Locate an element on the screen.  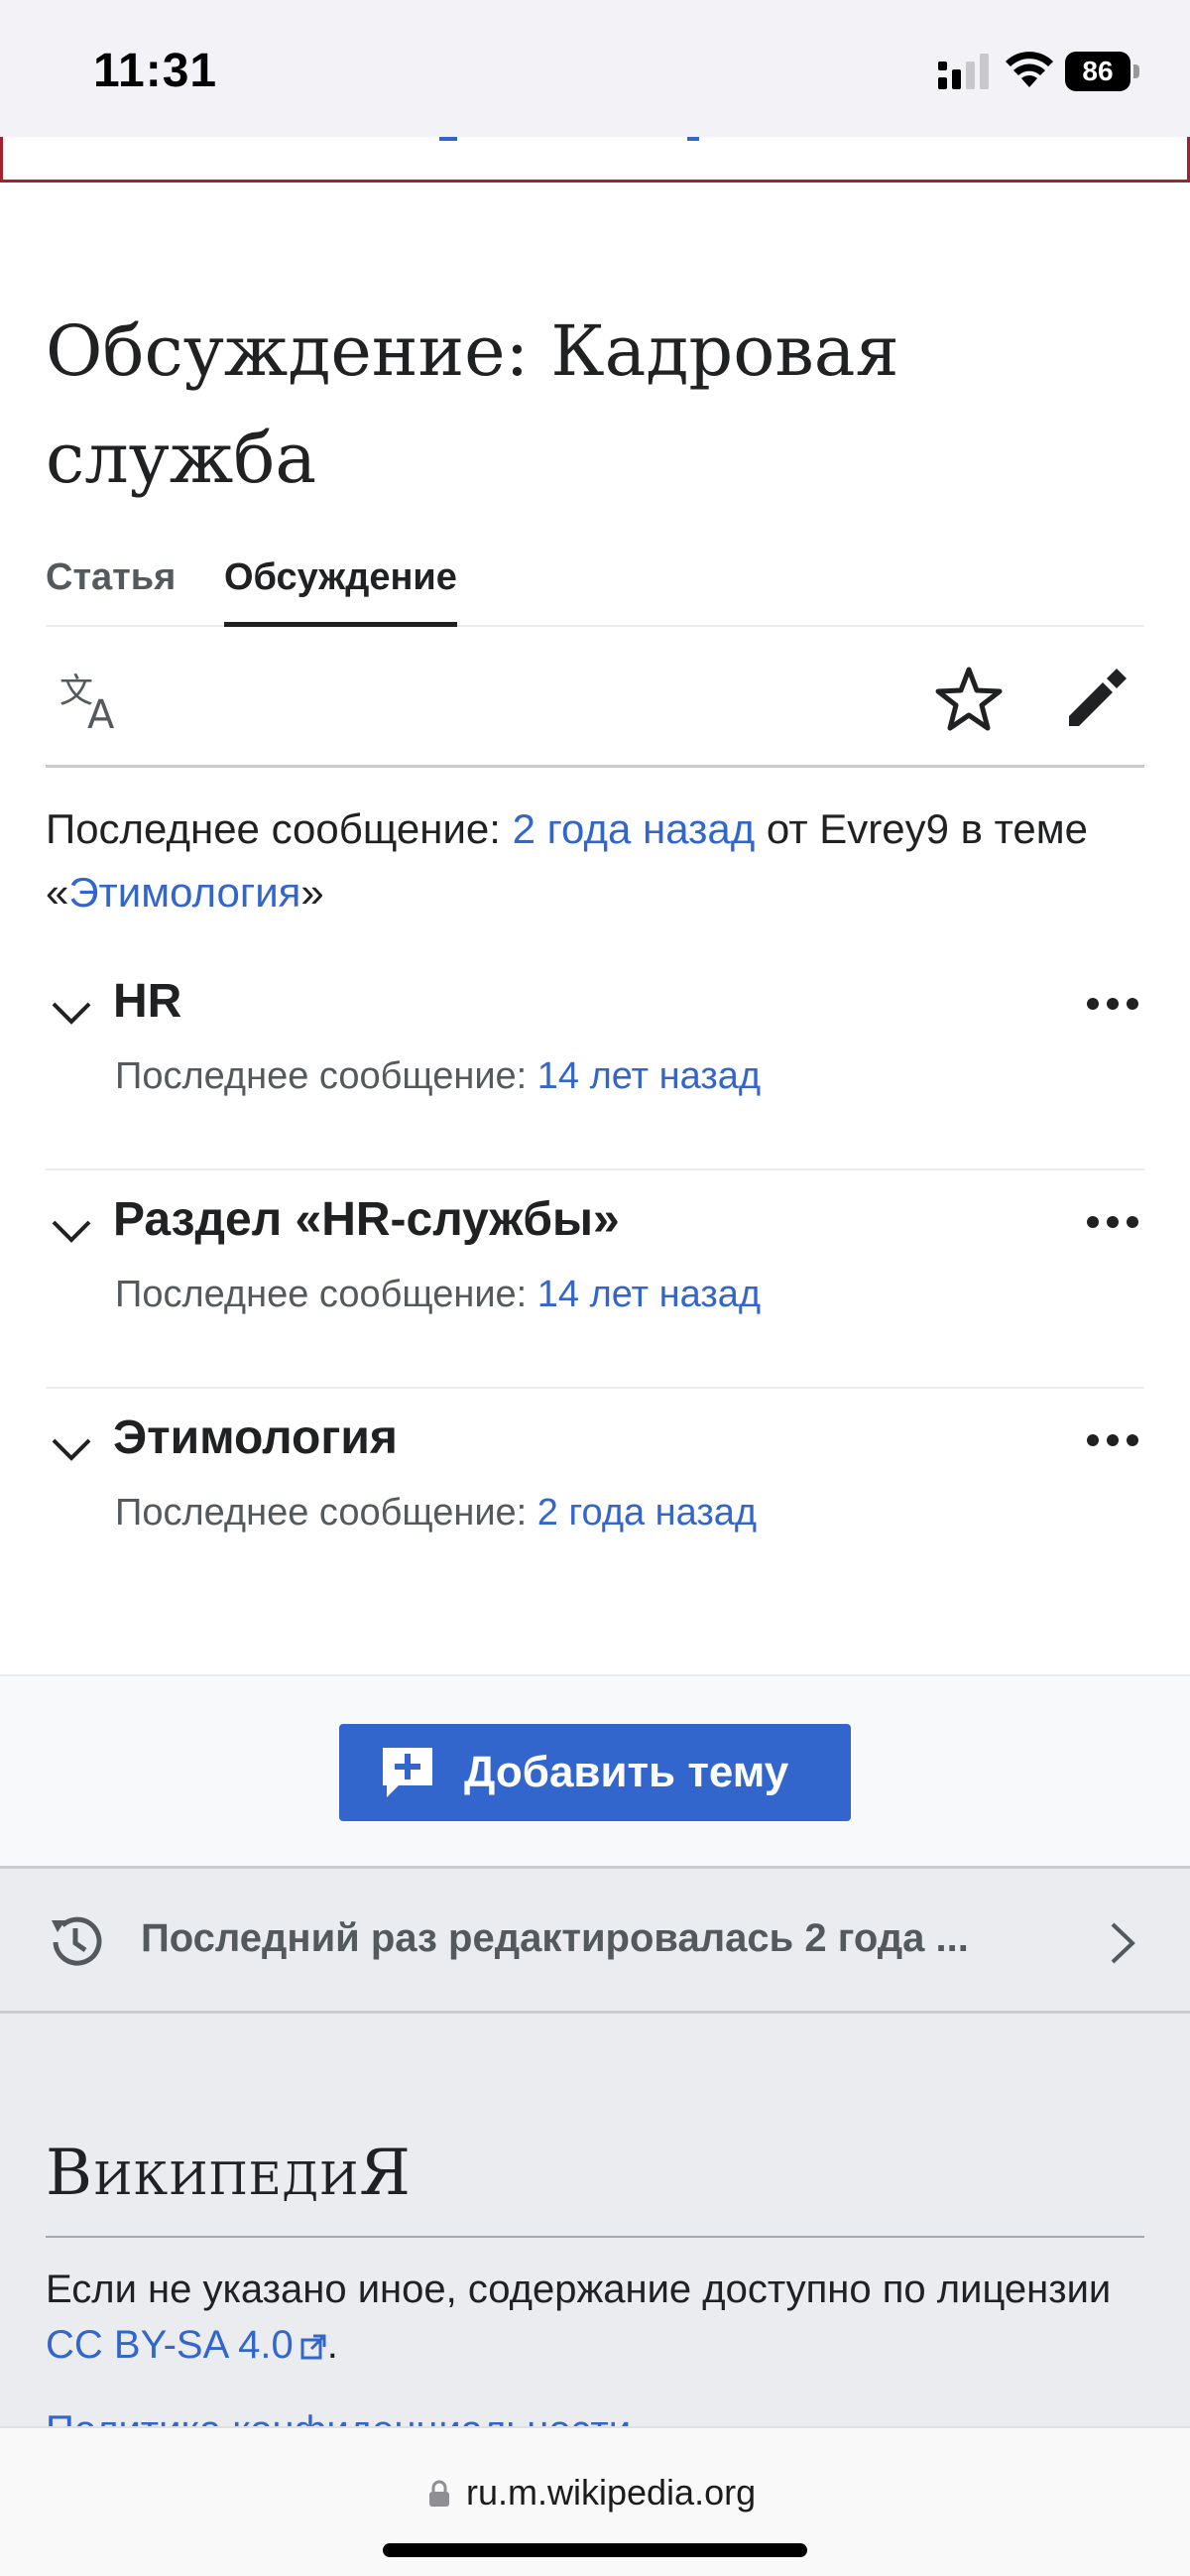
license-end: . is located at coordinates (332, 2345).